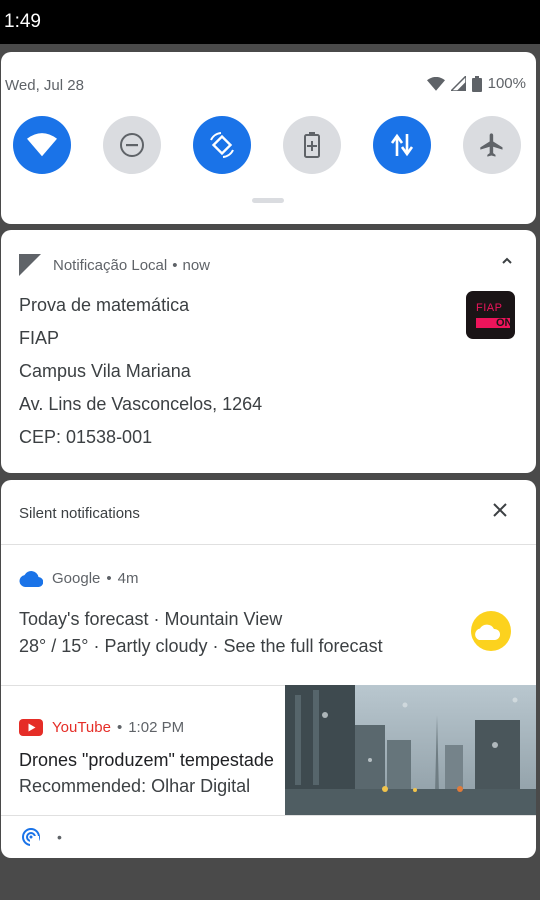 This screenshot has width=540, height=900. I want to click on mobile-data-toggle, so click(402, 145).